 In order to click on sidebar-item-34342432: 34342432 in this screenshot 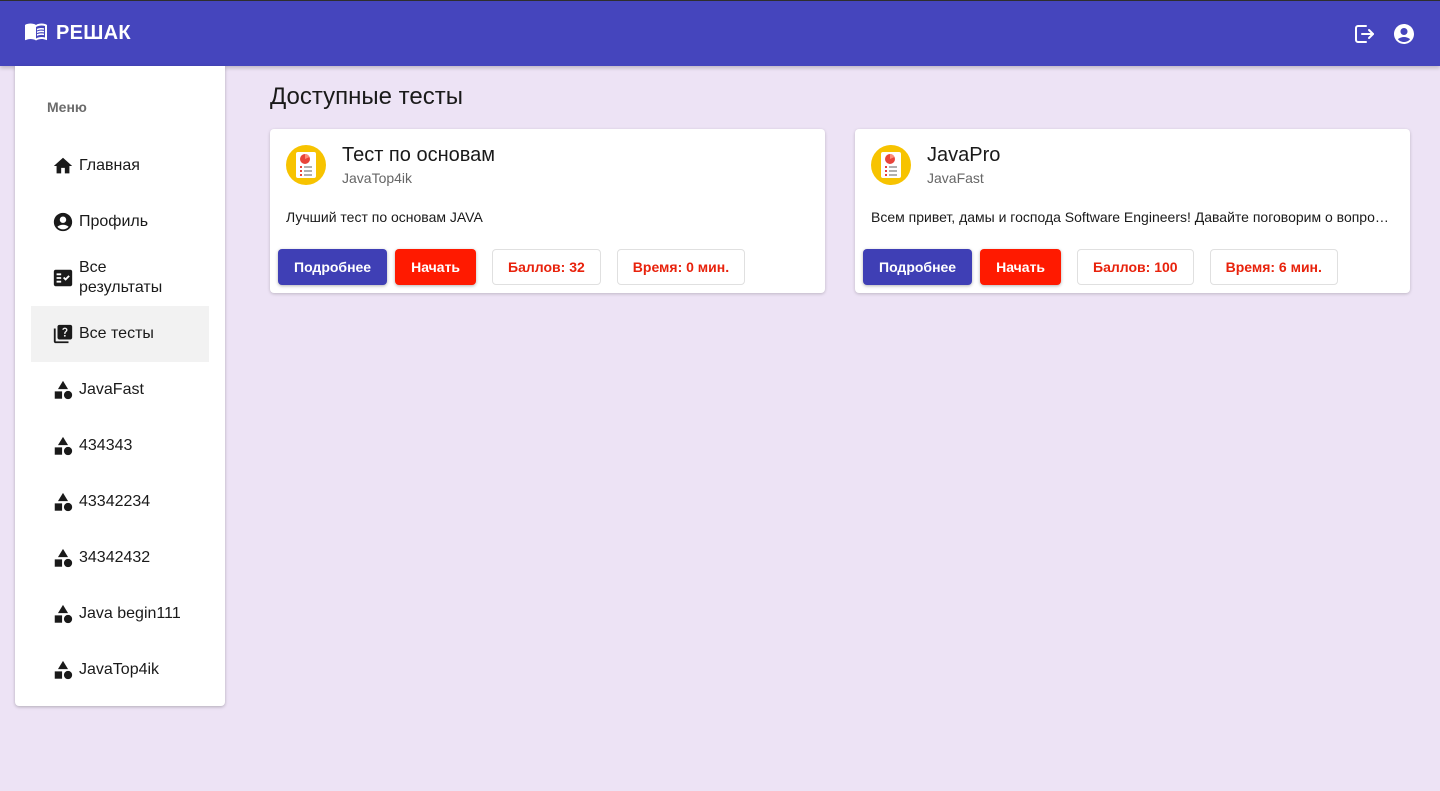, I will do `click(120, 558)`.